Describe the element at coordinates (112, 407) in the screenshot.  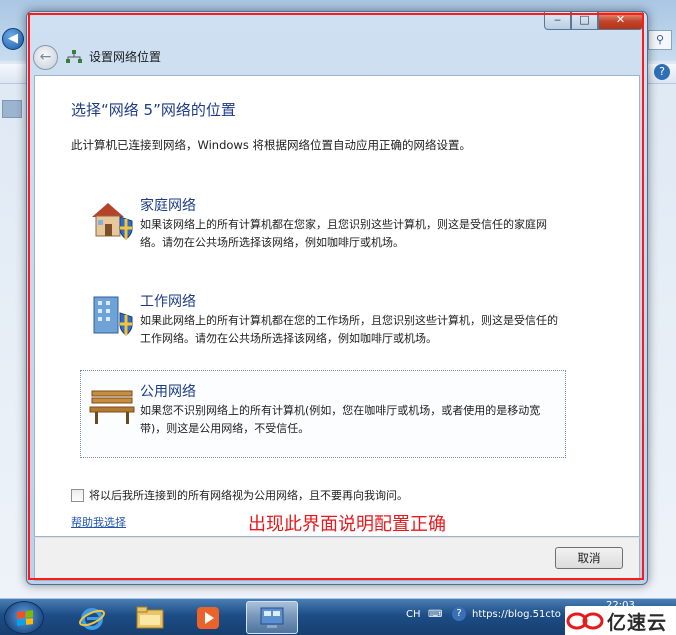
I see `park-bench-icon` at that location.